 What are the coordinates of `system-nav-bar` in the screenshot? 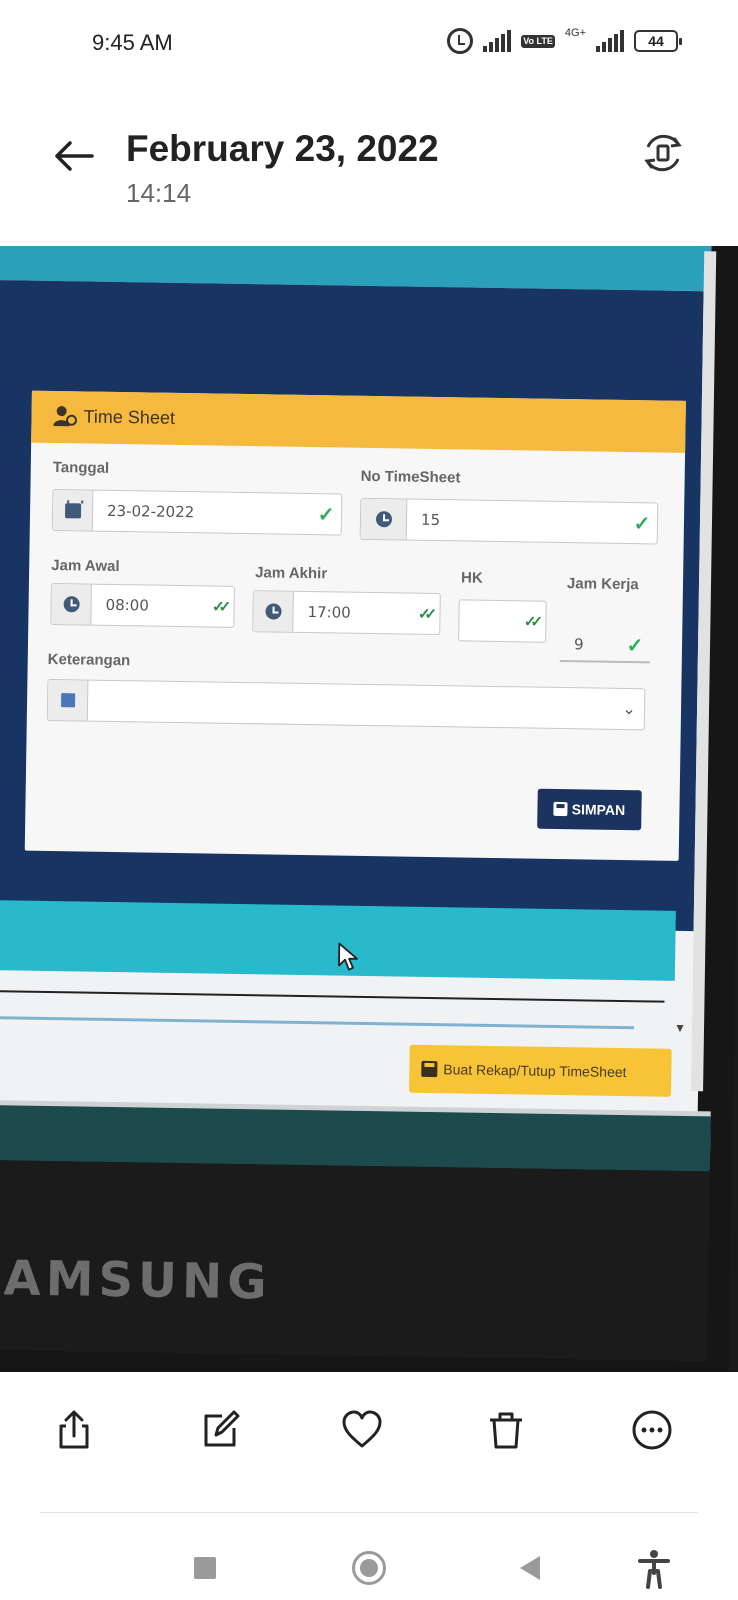 It's located at (369, 1556).